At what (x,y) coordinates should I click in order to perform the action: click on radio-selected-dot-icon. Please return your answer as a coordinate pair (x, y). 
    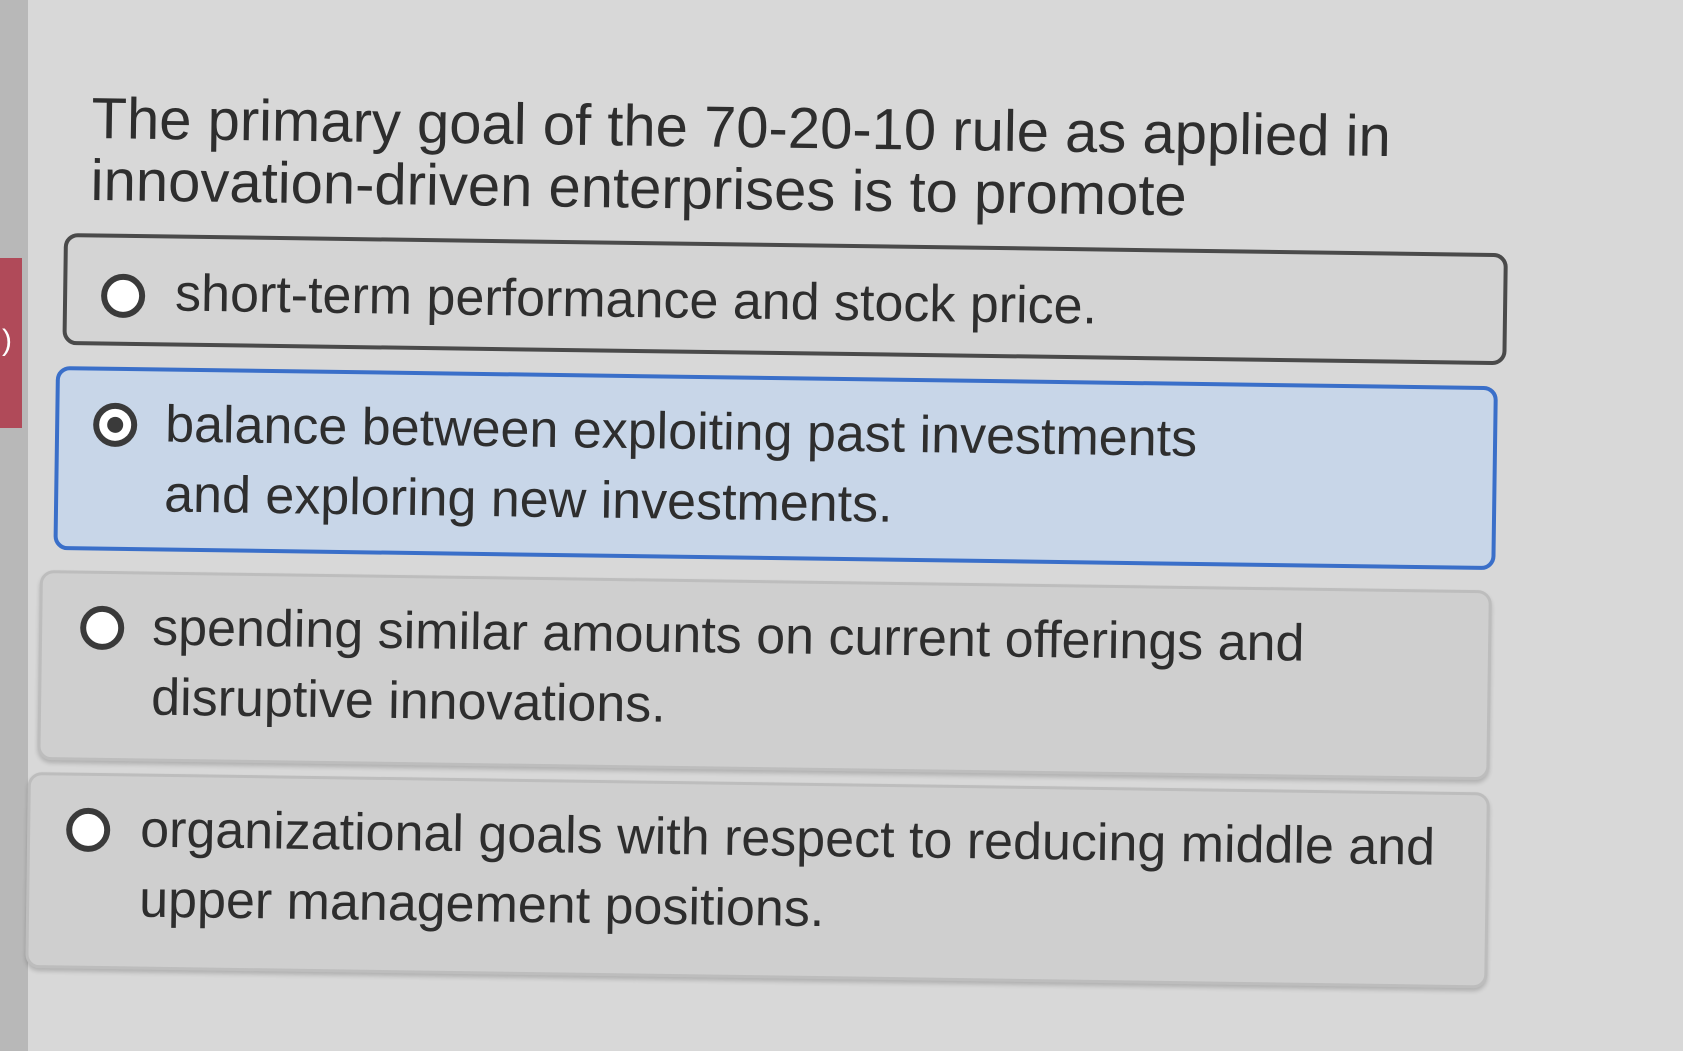
    Looking at the image, I should click on (115, 424).